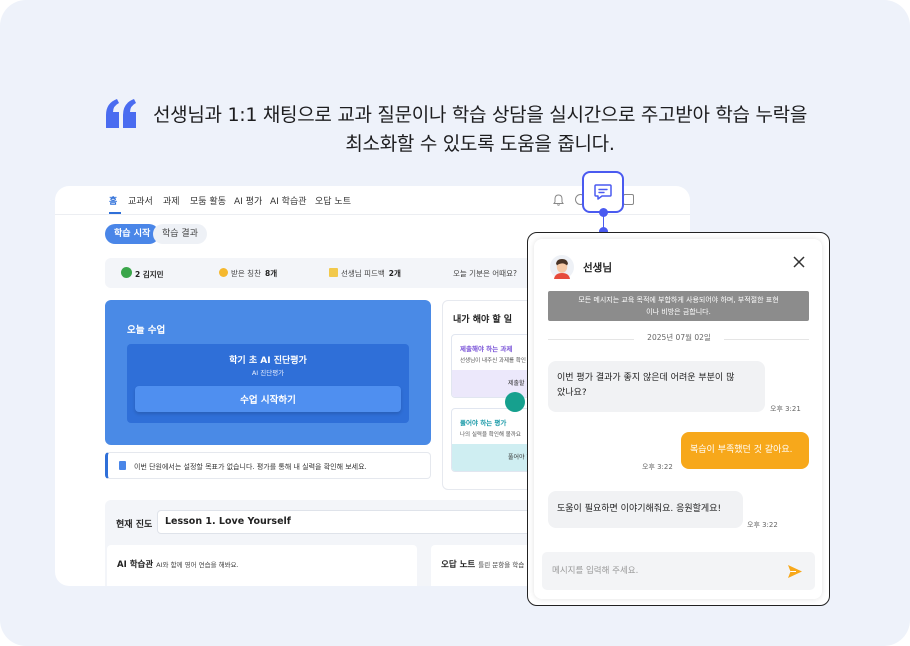  Describe the element at coordinates (493, 440) in the screenshot. I see `task-evaluation: 풀어야 하는 평가 나의 실력을 확인해 볼까요 풀어야 할` at that location.